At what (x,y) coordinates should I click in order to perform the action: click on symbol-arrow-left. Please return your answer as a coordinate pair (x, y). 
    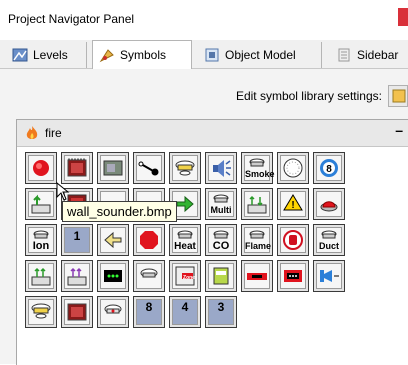
    Looking at the image, I should click on (113, 240).